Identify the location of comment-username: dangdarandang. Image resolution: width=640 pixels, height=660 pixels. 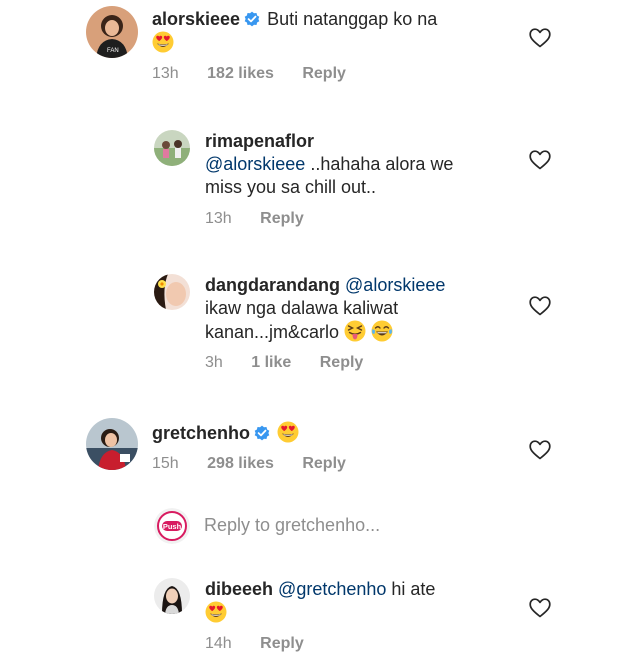
(272, 285).